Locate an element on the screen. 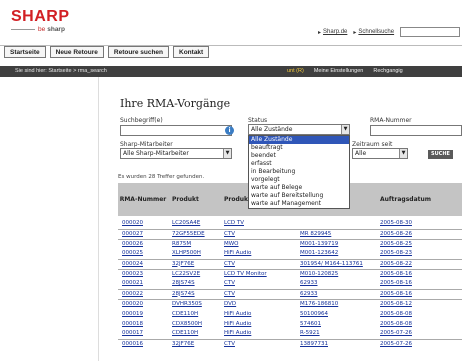 The height and width of the screenshot is (361, 462). logout-link: Rechgangig is located at coordinates (387, 71).